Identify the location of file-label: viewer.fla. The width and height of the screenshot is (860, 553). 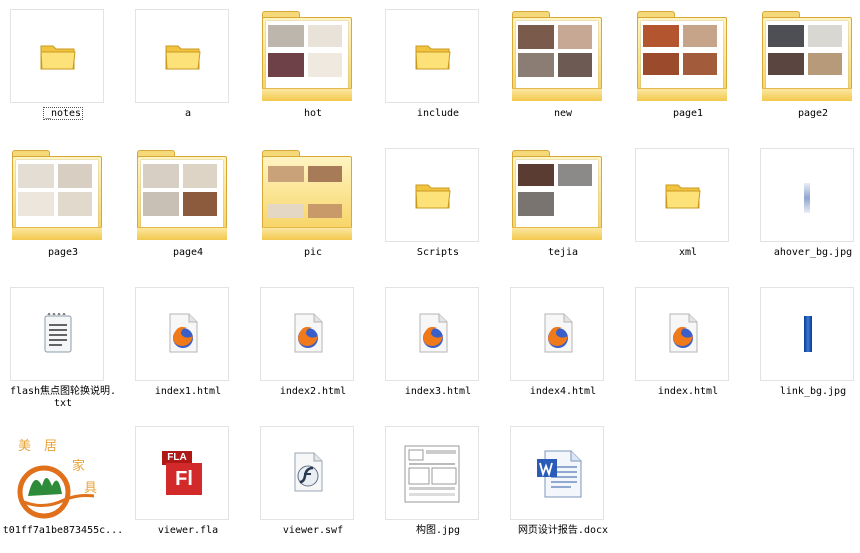
(188, 530).